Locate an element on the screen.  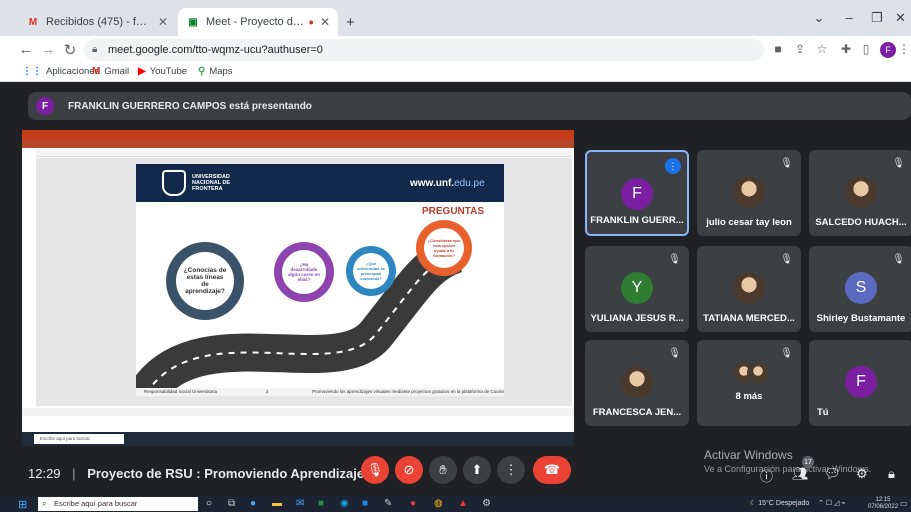
presenter-avatar: F is located at coordinates (45, 106).